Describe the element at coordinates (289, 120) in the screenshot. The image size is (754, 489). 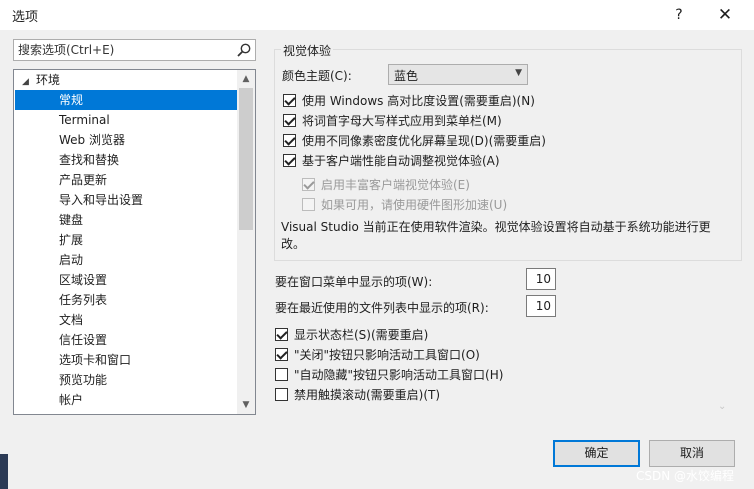
I see `title-case-menu-checkbox` at that location.